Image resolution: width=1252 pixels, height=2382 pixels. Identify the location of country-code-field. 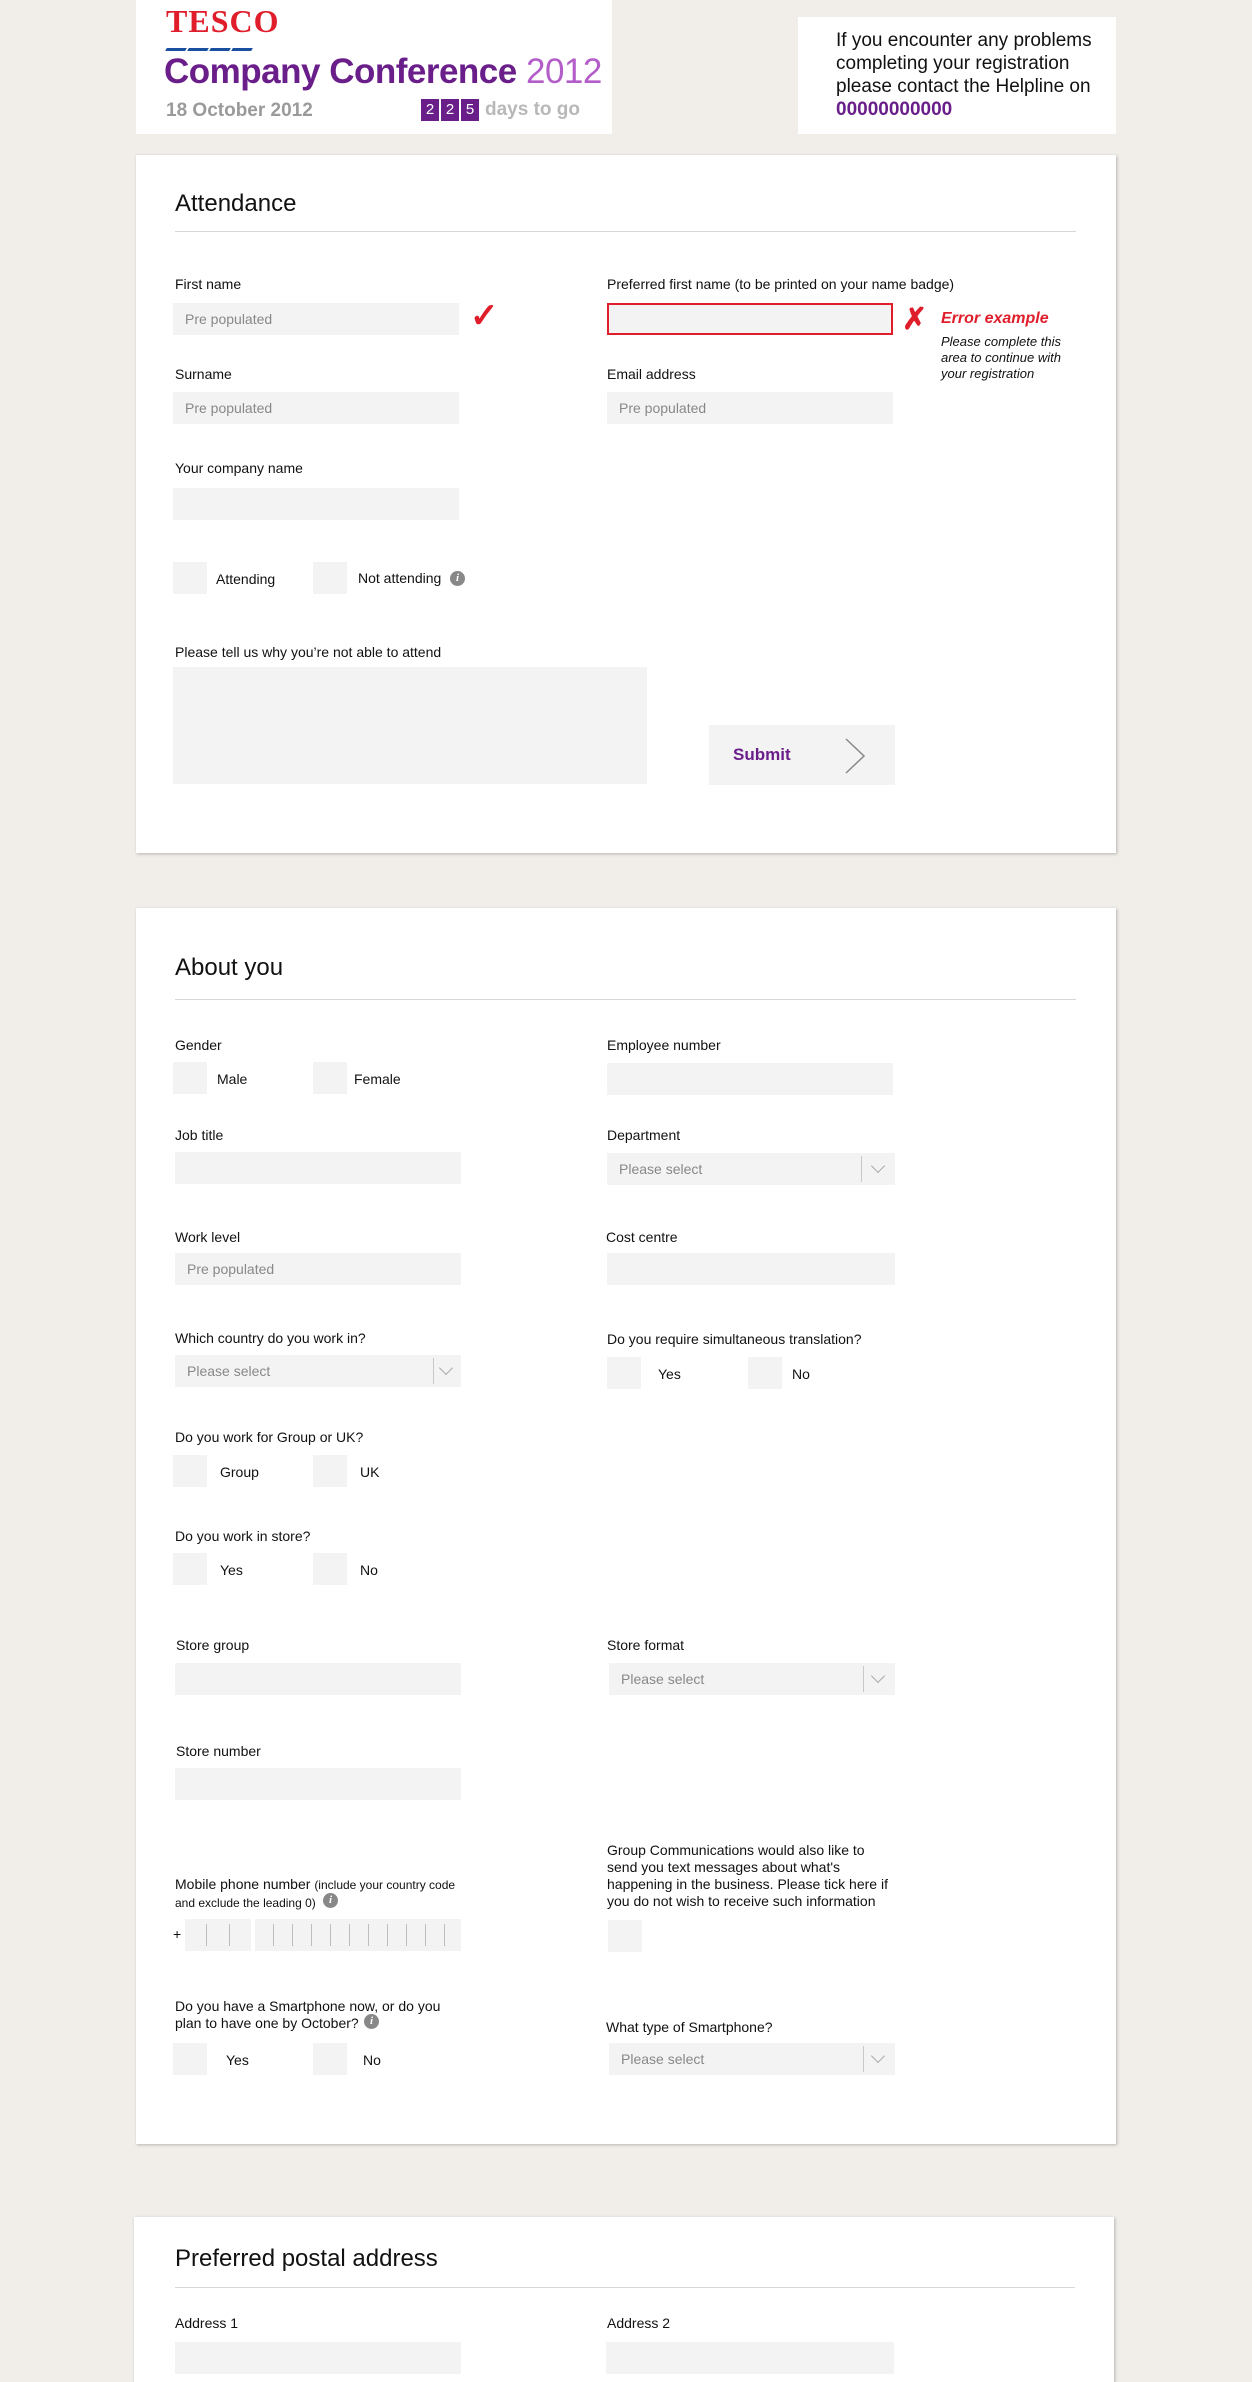
(218, 1935).